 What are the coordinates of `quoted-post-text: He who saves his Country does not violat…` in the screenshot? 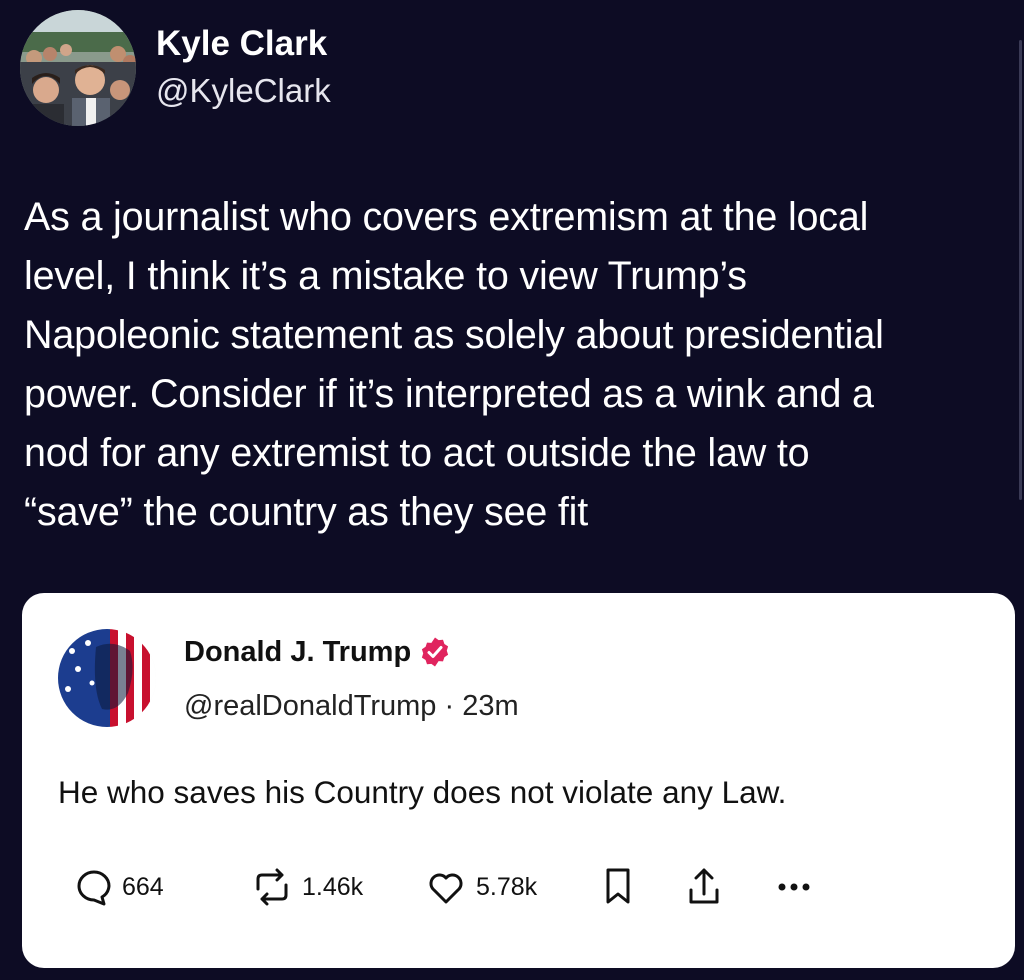 It's located at (422, 792).